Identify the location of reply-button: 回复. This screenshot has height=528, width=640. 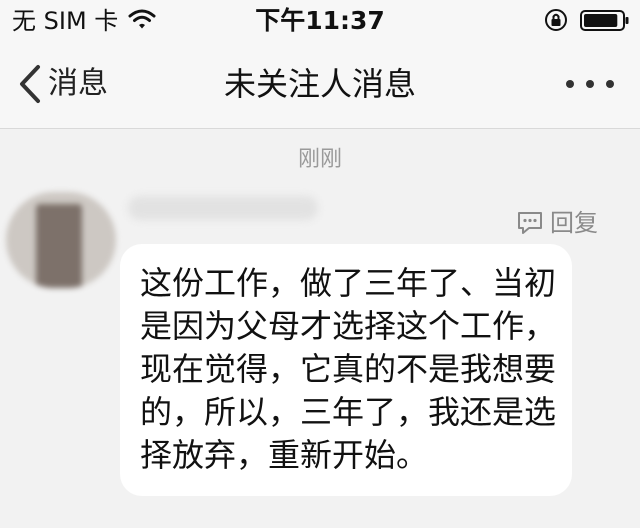
(557, 223).